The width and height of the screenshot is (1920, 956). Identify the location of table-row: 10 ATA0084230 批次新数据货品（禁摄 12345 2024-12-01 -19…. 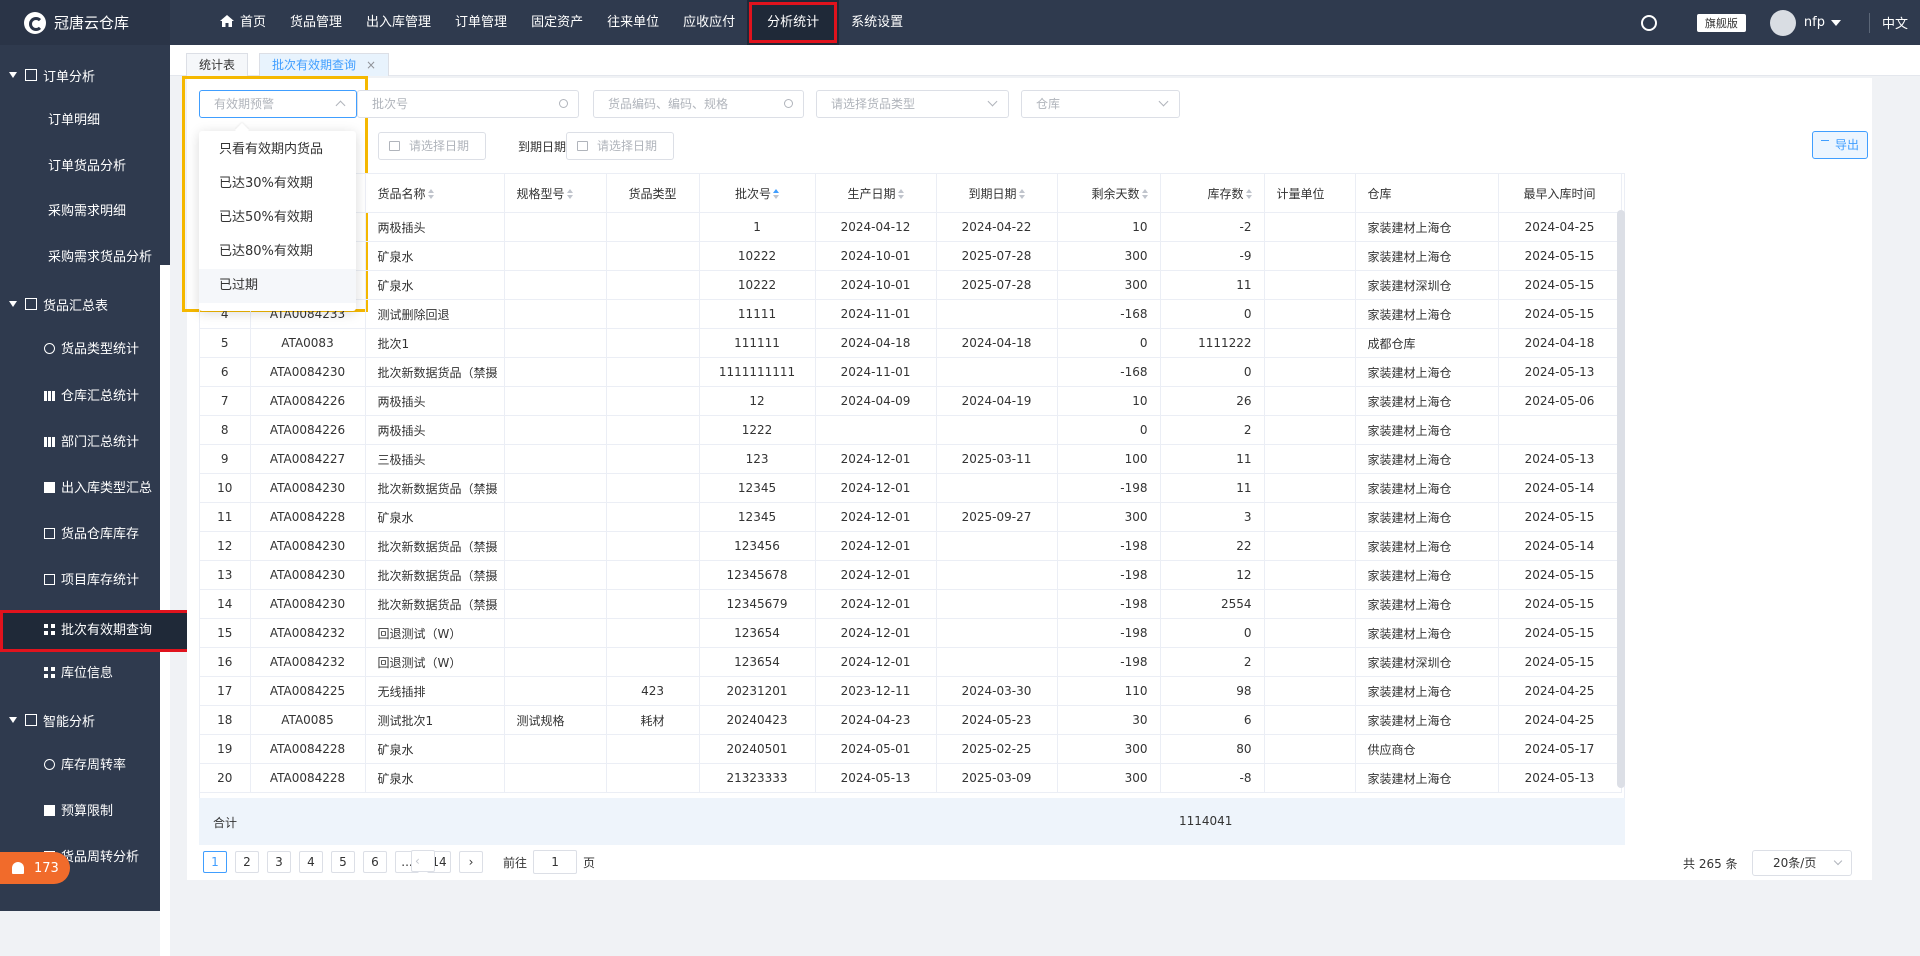
(911, 488).